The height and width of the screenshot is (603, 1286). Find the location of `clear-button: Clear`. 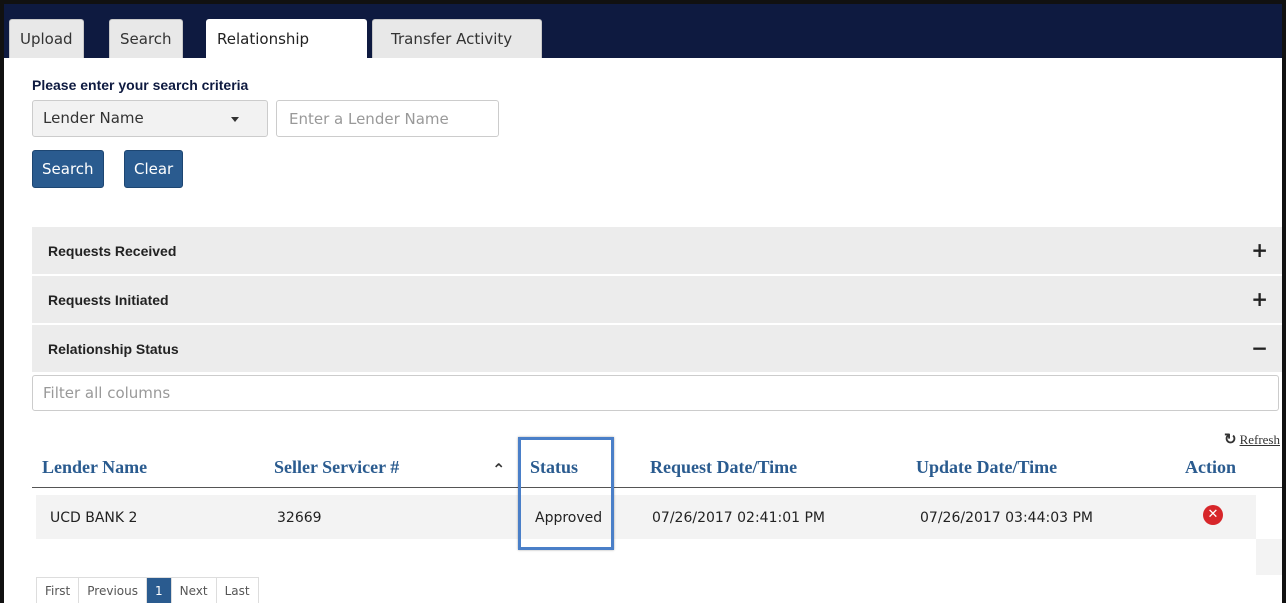

clear-button: Clear is located at coordinates (154, 169).